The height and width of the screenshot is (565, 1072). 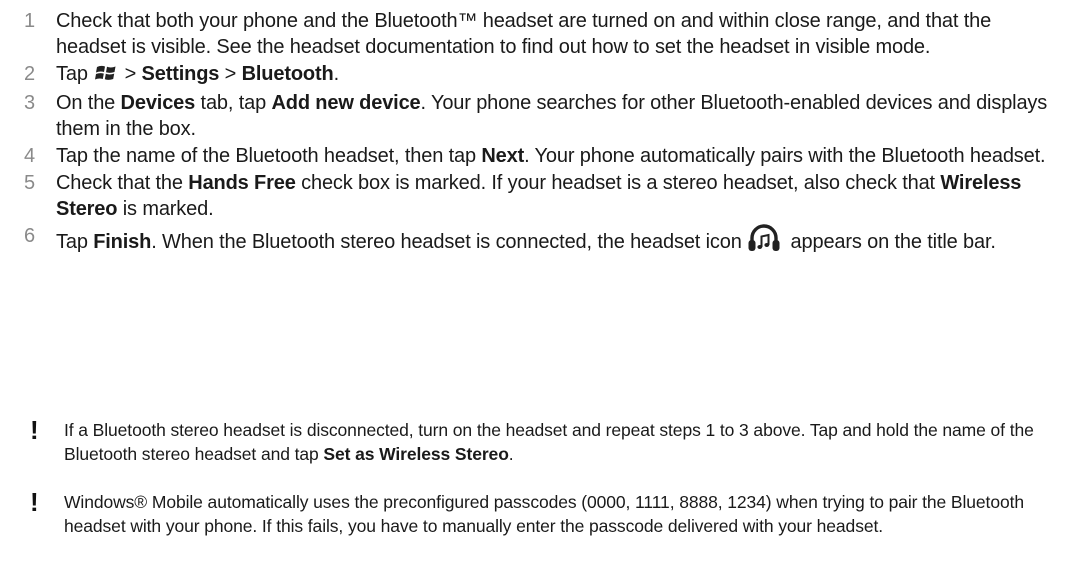 I want to click on step-number: 5, so click(x=30, y=183).